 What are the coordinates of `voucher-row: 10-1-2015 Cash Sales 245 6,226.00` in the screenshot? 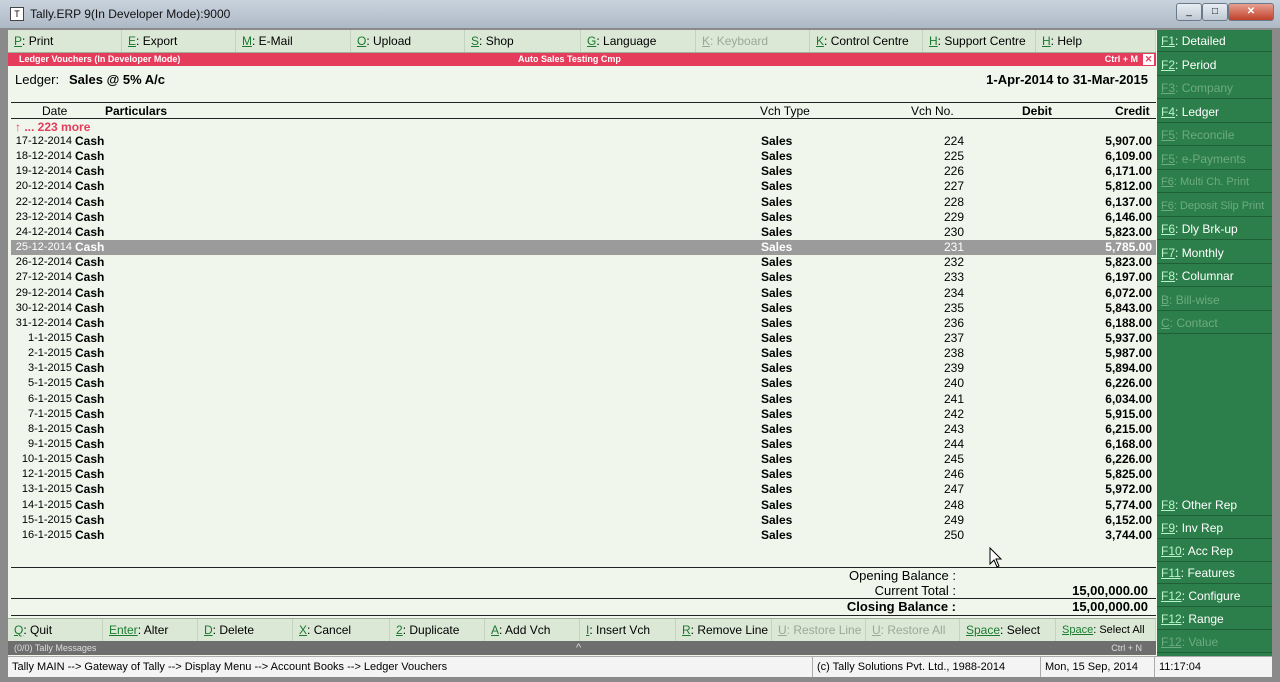 It's located at (583, 459).